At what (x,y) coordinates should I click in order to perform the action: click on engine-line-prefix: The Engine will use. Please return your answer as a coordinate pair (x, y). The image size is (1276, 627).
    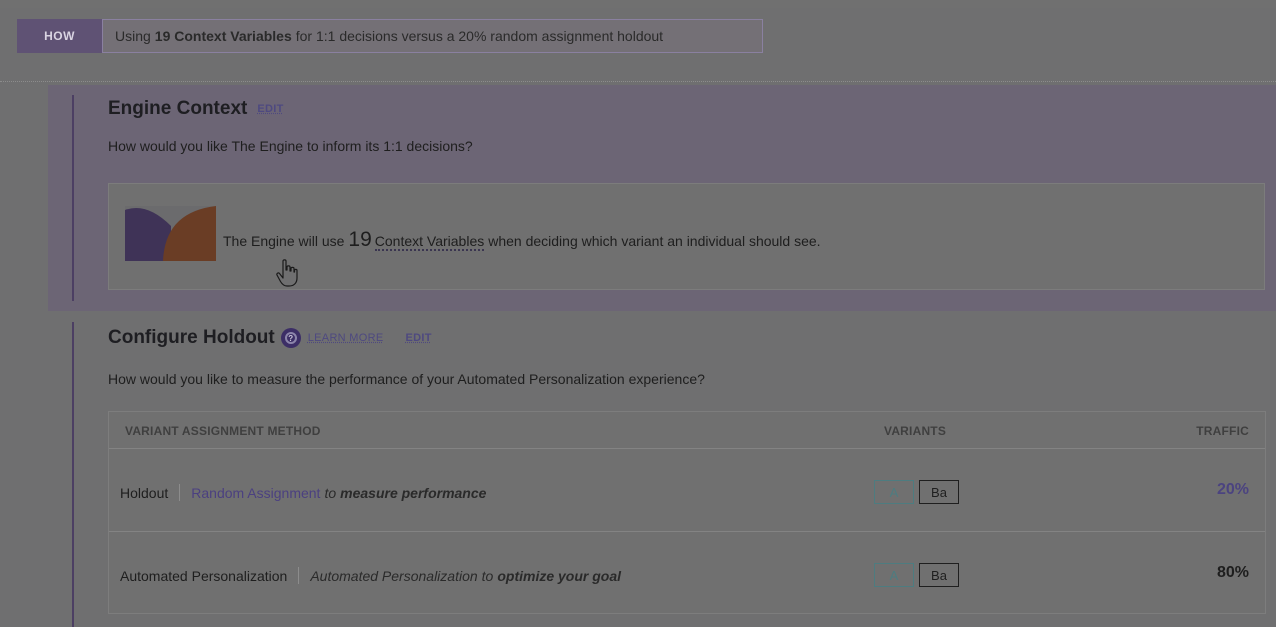
    Looking at the image, I should click on (284, 241).